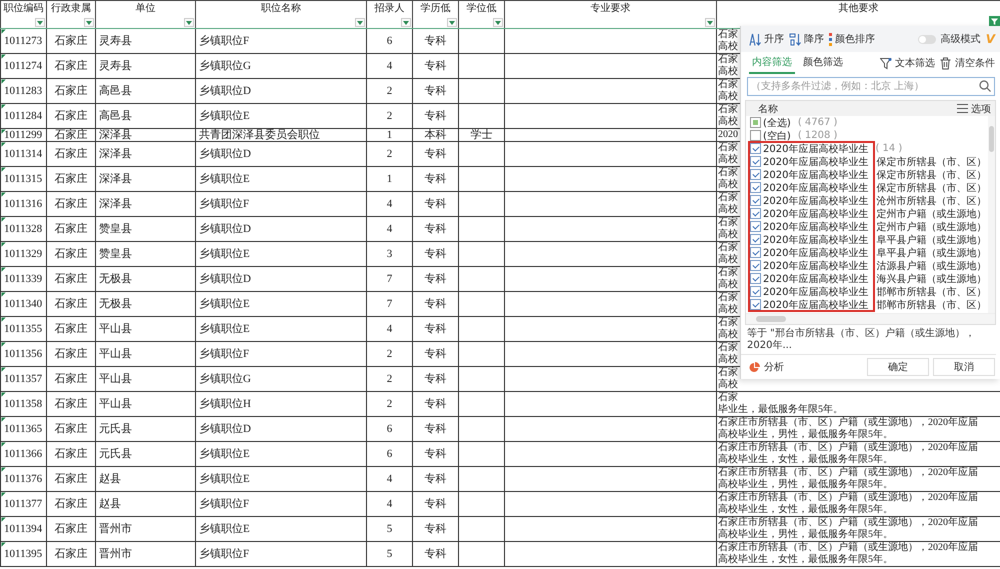  What do you see at coordinates (806, 39) in the screenshot?
I see `sort-button: 降序` at bounding box center [806, 39].